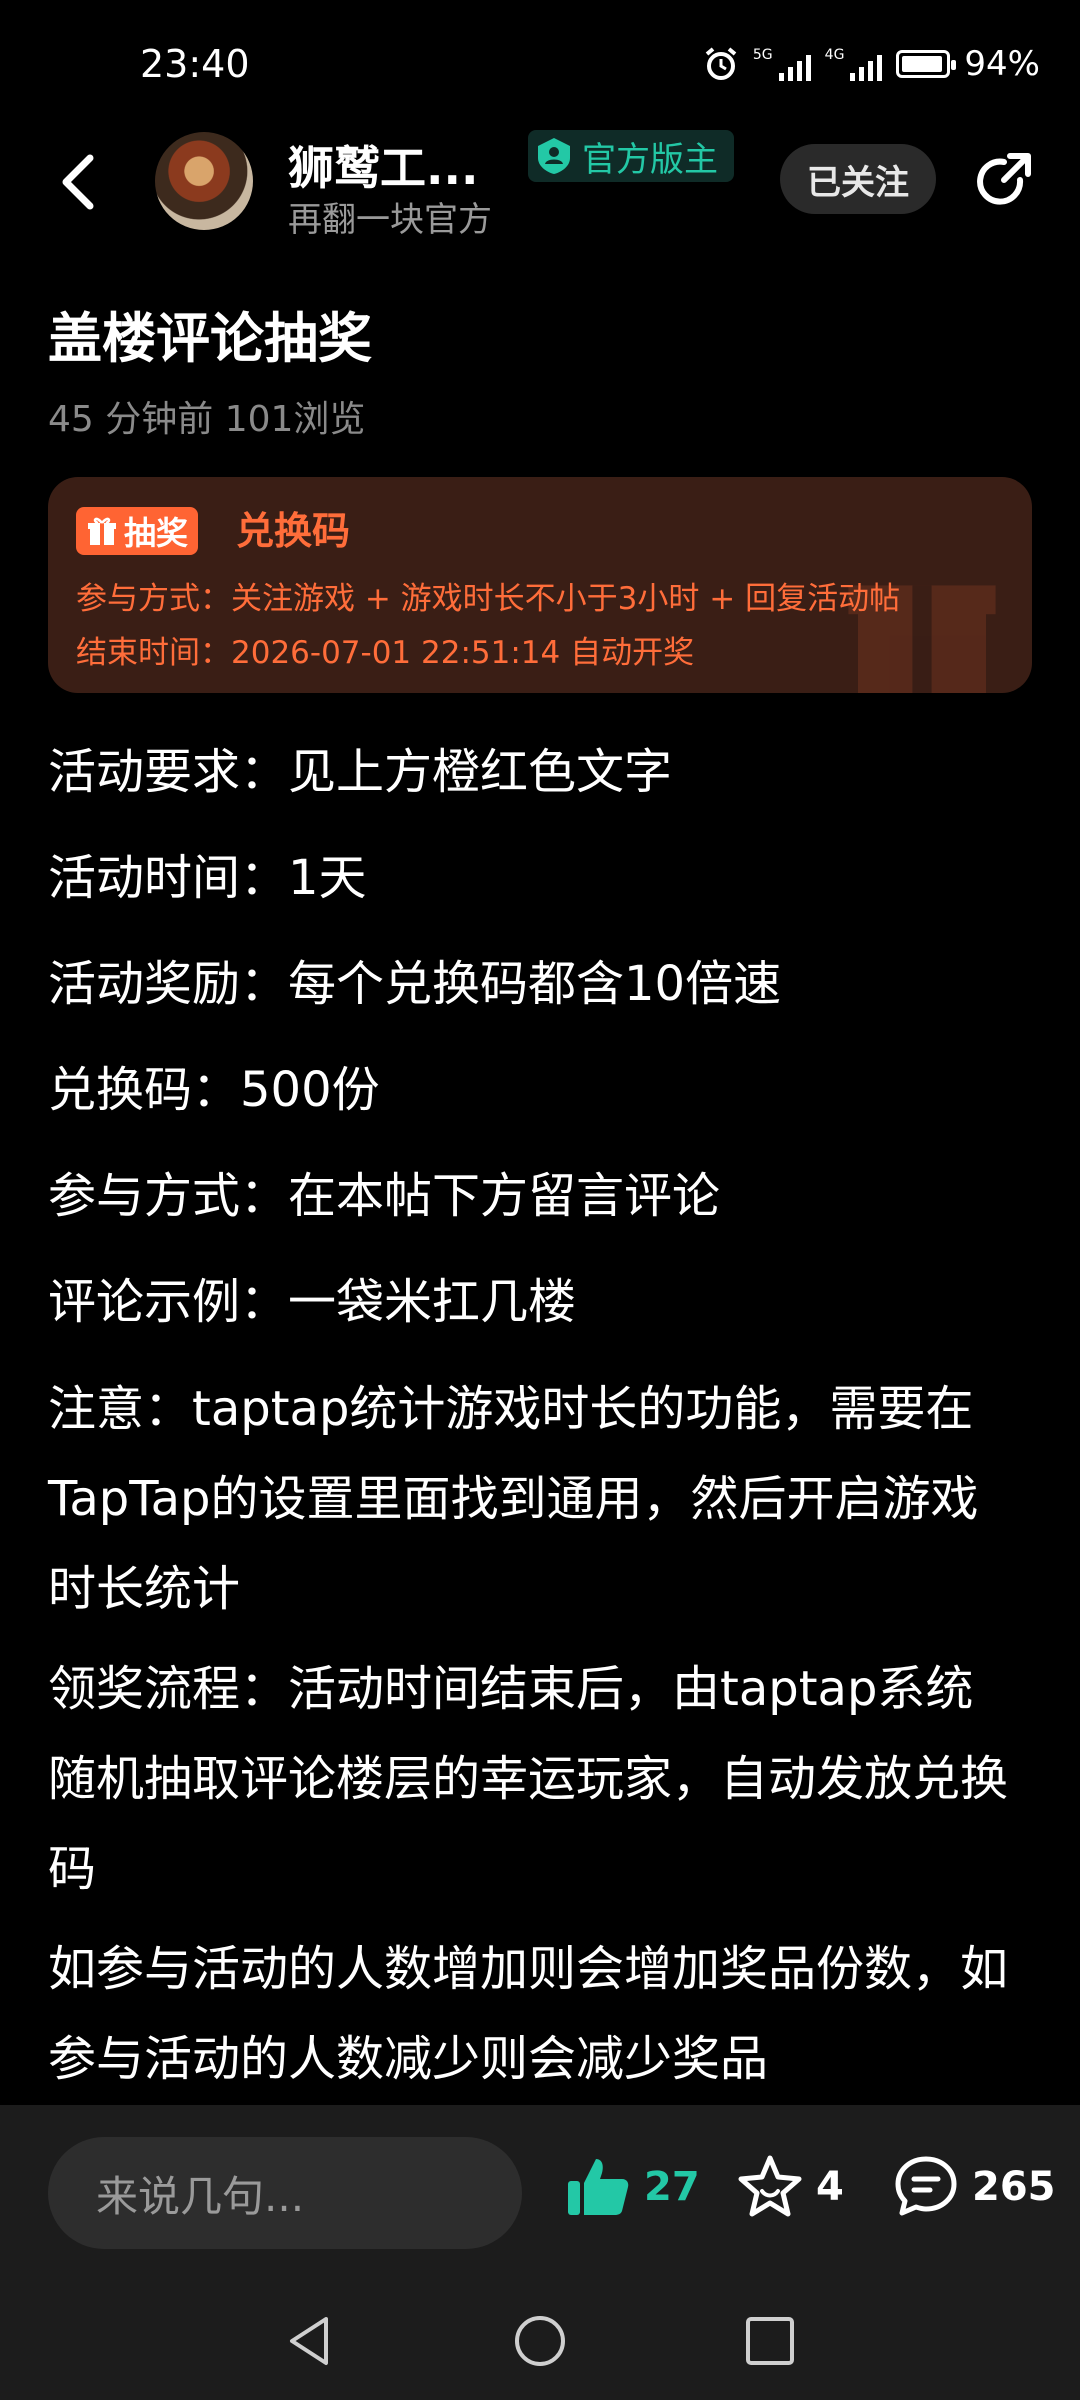 The height and width of the screenshot is (2400, 1080). I want to click on content-line: 评论示例：一袋米扛几楼, so click(312, 1302).